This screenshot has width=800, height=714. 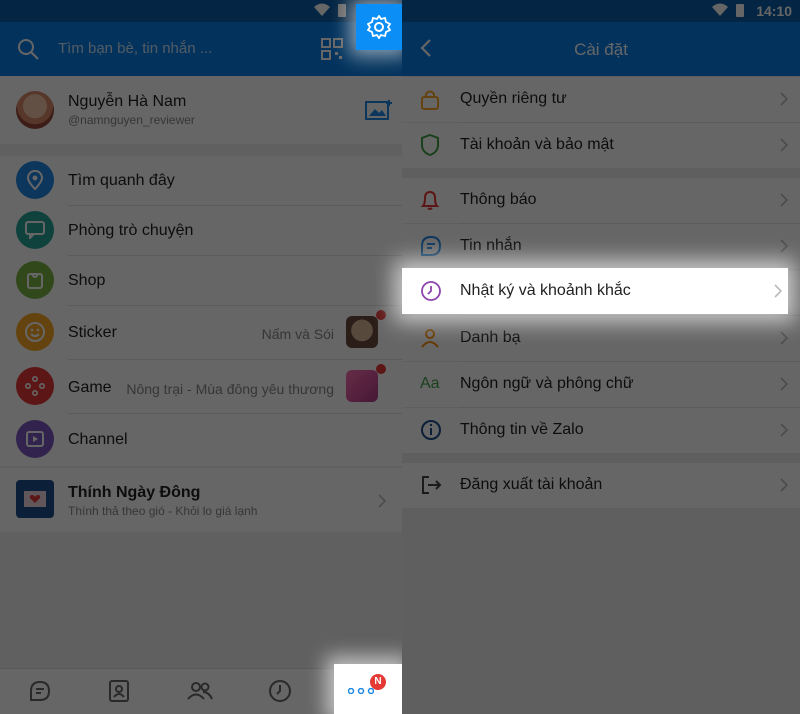 I want to click on gear-icon, so click(x=379, y=27).